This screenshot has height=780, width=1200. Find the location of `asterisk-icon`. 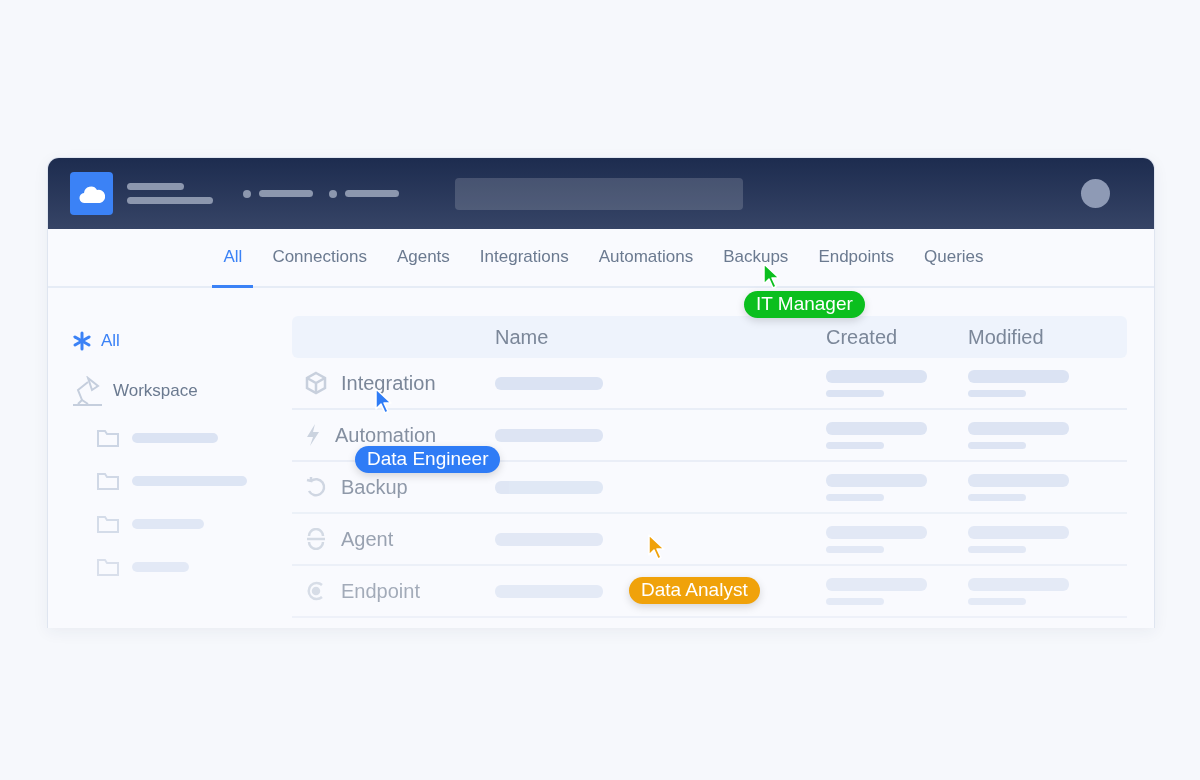

asterisk-icon is located at coordinates (82, 341).